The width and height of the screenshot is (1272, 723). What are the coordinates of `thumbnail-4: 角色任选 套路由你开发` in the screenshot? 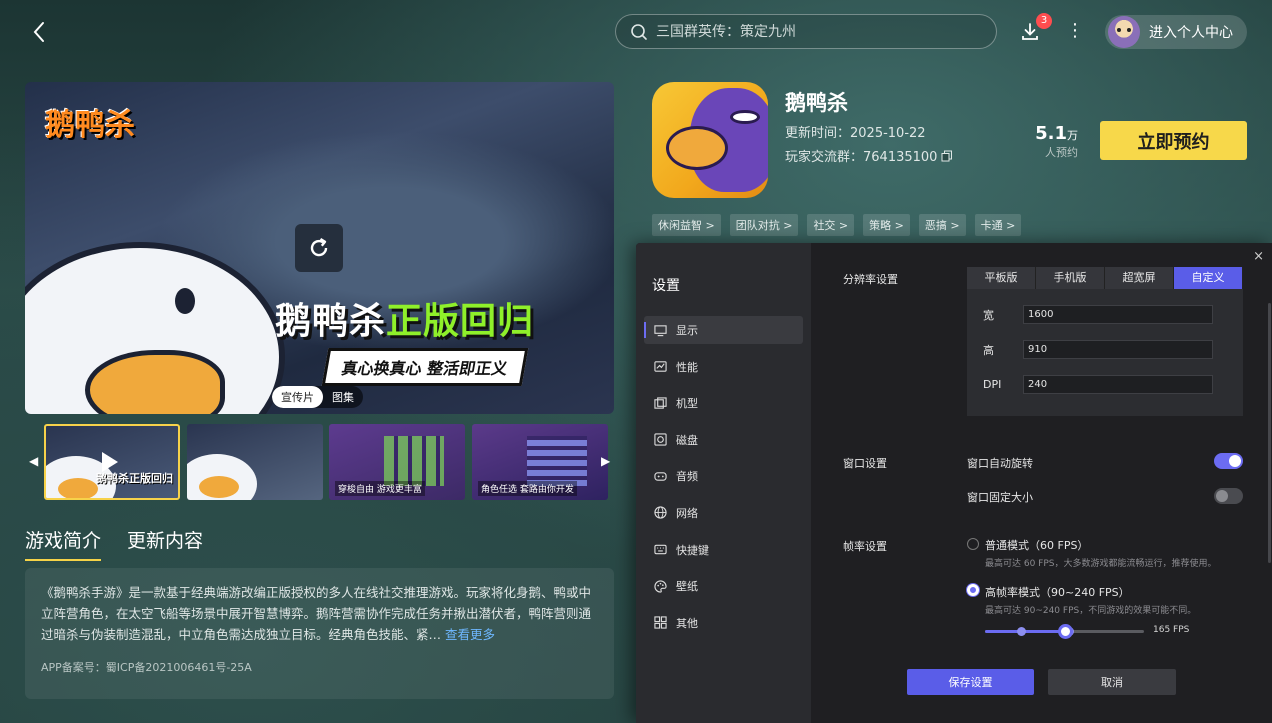 It's located at (540, 462).